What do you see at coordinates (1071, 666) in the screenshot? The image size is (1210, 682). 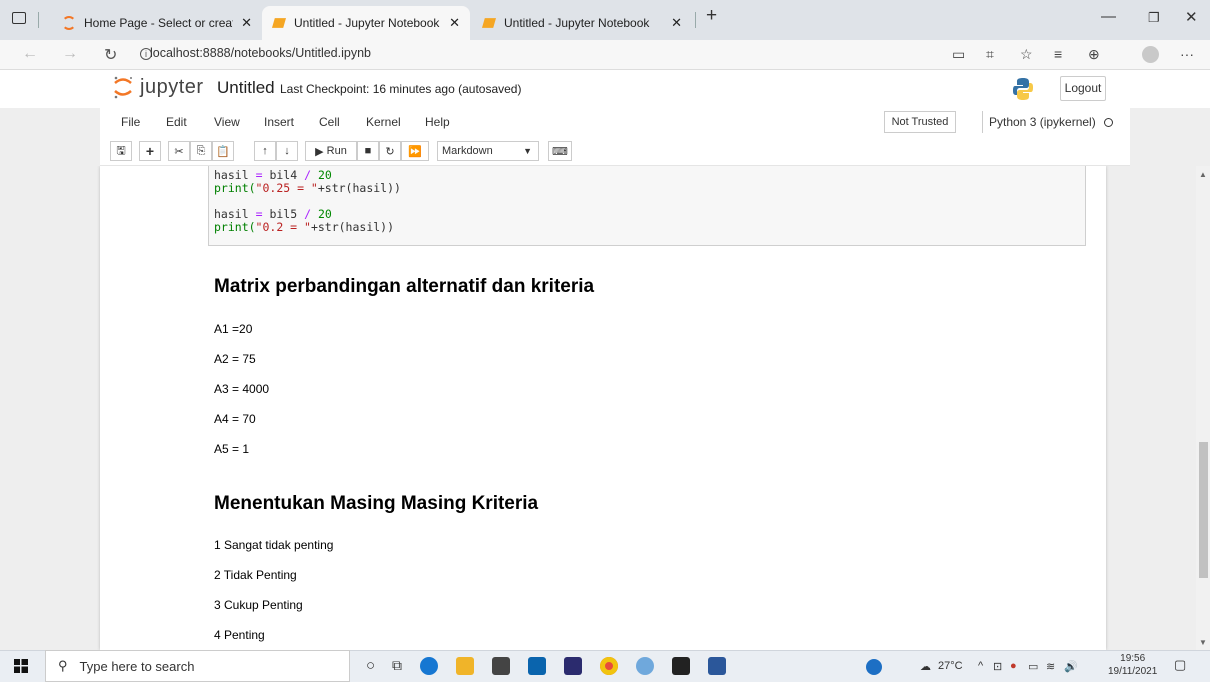 I see `volume-icon: 🔊` at bounding box center [1071, 666].